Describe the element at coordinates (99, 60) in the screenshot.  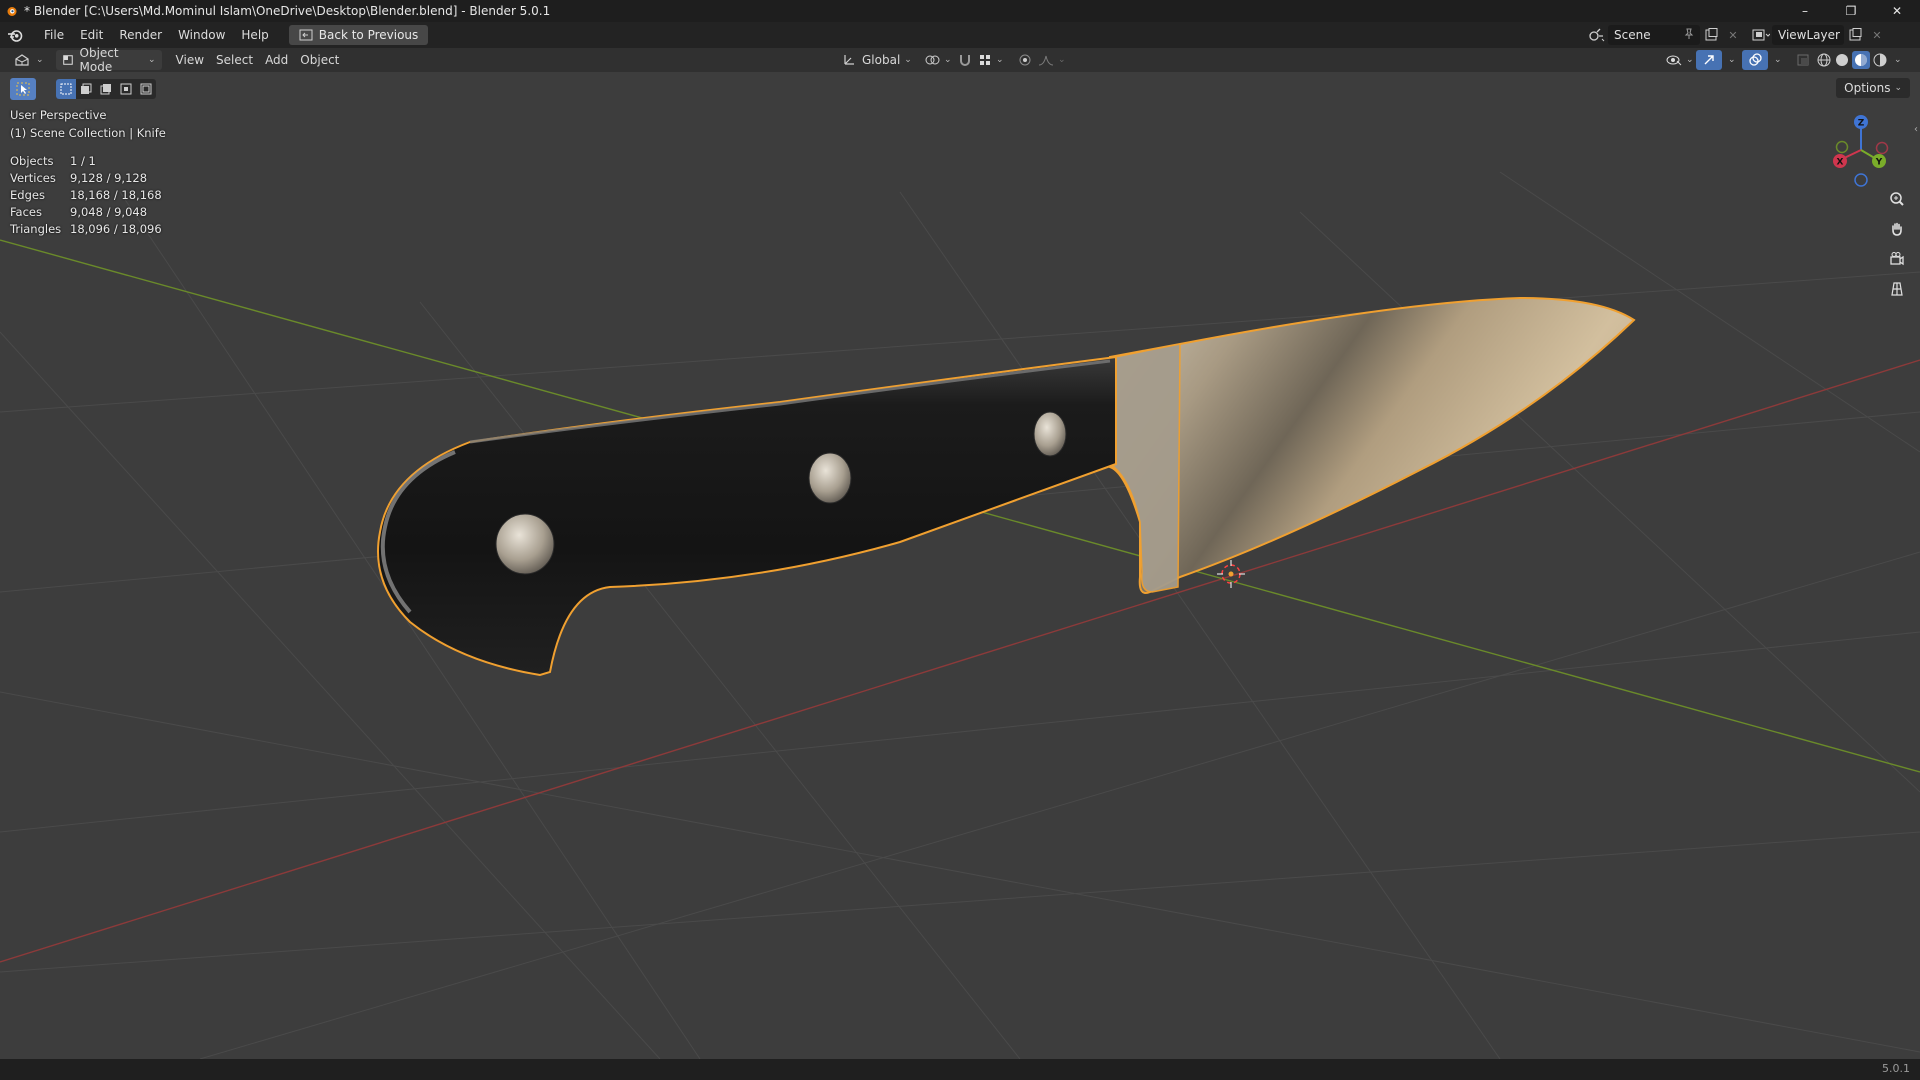
I see `mode-label: Object Mode` at that location.